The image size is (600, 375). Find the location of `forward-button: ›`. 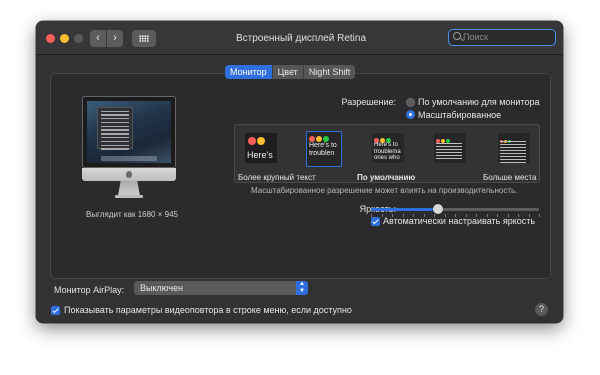

forward-button: › is located at coordinates (115, 38).